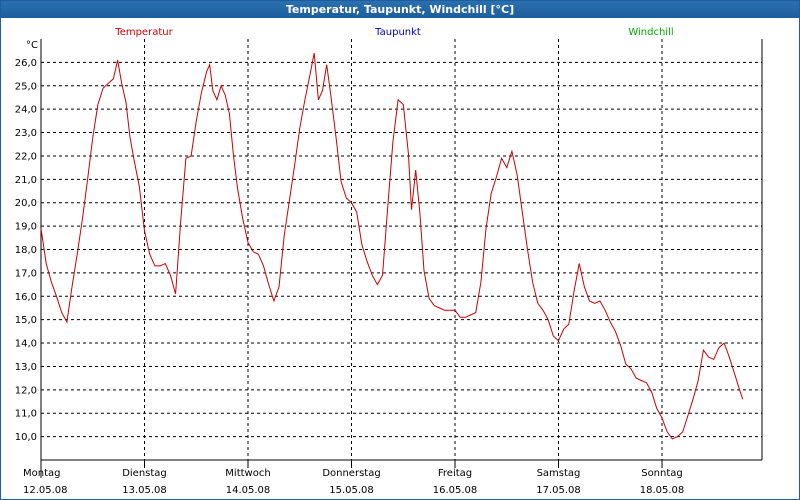  Describe the element at coordinates (144, 473) in the screenshot. I see `x-tick-day: Dienstag` at that location.